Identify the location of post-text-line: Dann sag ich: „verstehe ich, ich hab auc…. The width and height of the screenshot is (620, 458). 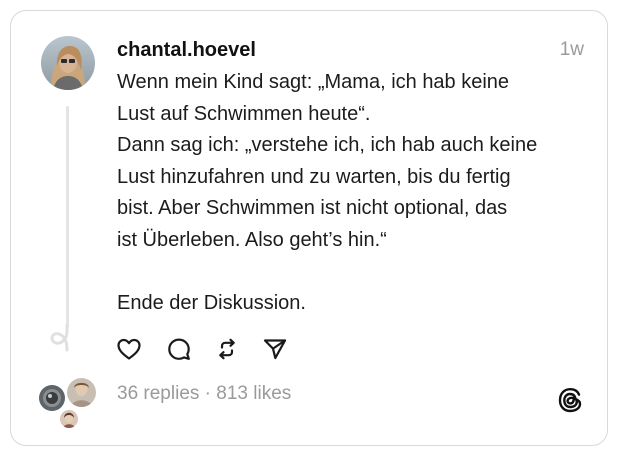
(327, 145).